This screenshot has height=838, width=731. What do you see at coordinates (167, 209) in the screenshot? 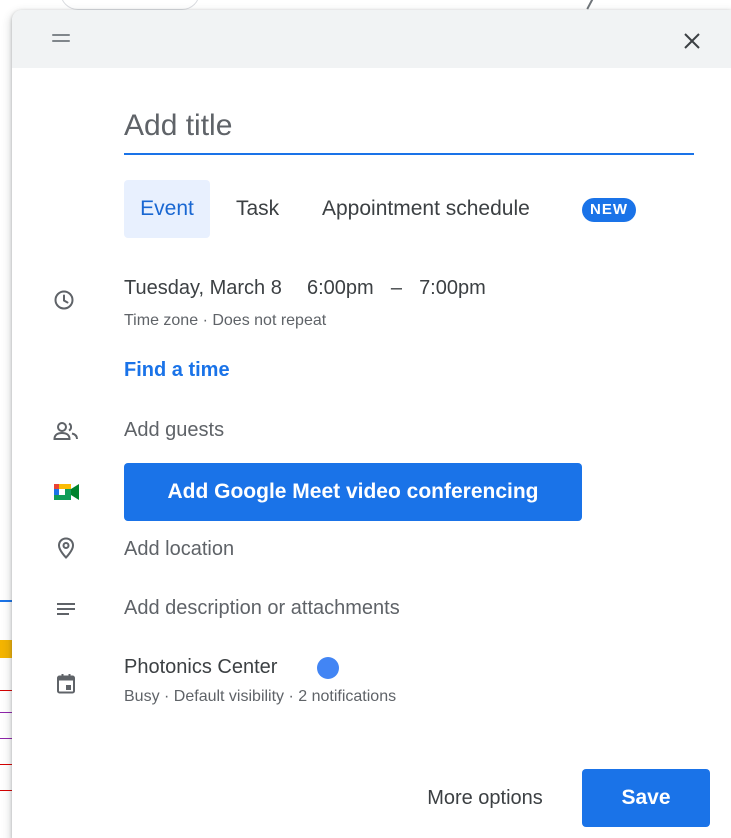
I see `tab-event: Event` at bounding box center [167, 209].